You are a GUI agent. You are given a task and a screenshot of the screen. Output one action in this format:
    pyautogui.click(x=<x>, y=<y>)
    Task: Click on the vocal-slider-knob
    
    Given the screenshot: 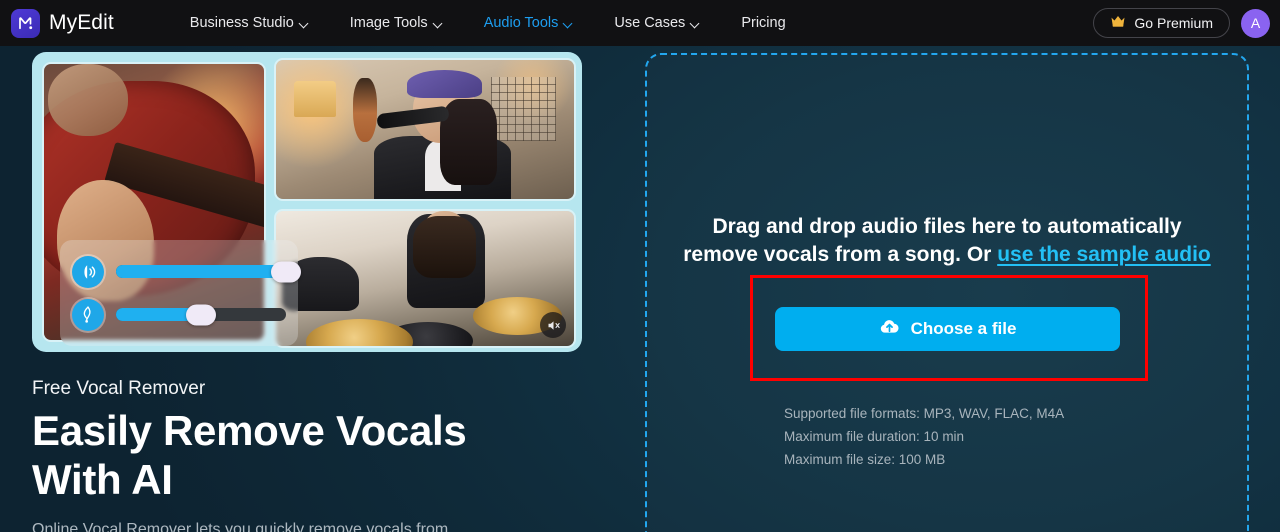 What is the action you would take?
    pyautogui.click(x=286, y=271)
    